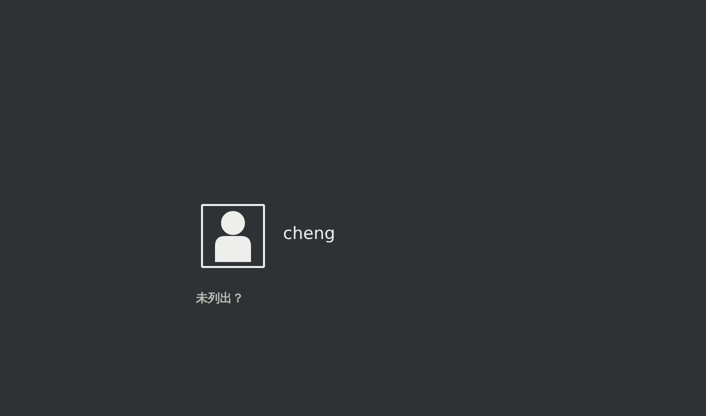 This screenshot has width=706, height=416. I want to click on not-listed-link: 未列出？, so click(451, 298).